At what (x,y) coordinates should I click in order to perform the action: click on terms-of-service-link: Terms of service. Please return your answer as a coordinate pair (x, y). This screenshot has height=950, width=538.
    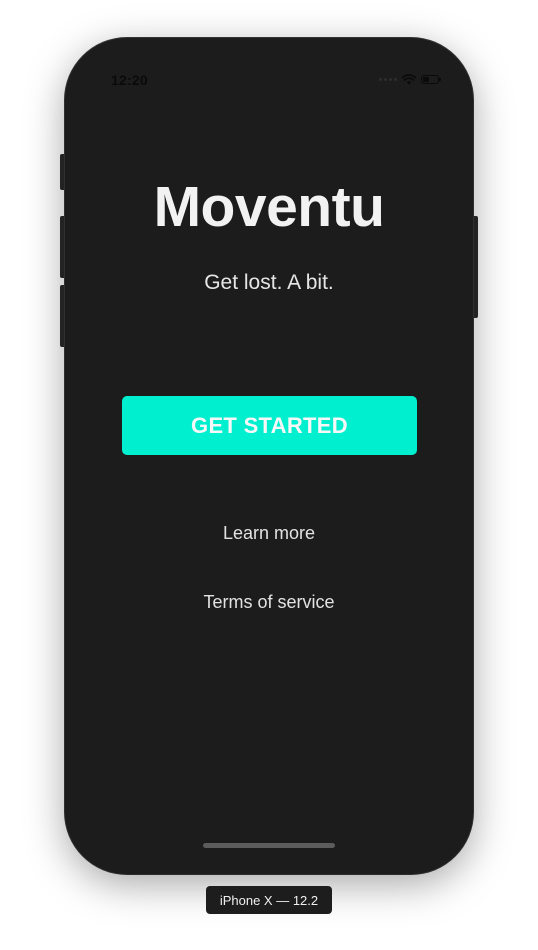
    Looking at the image, I should click on (269, 602).